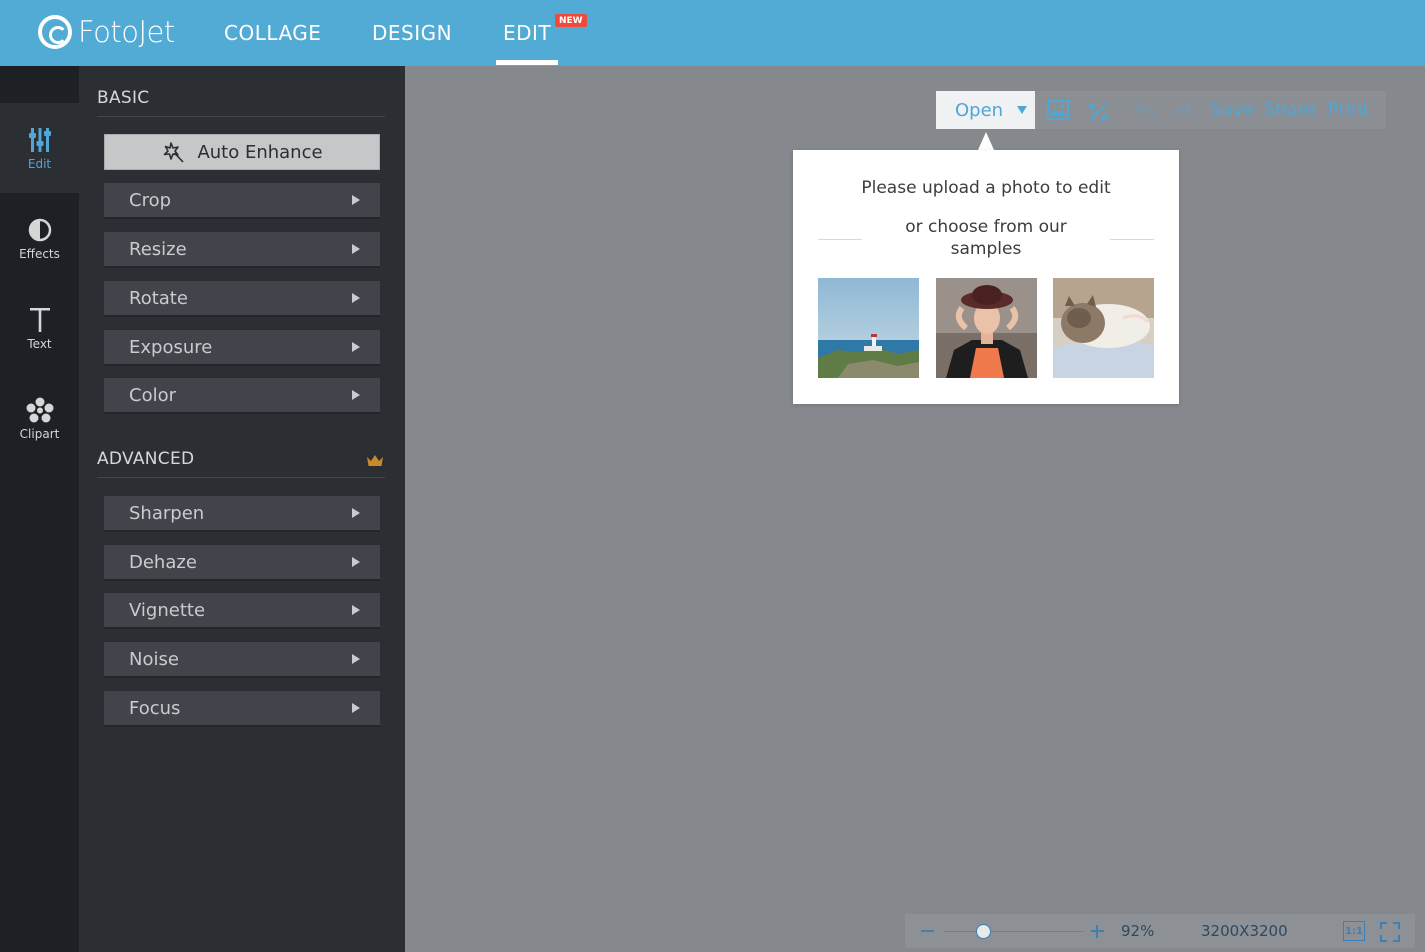 The height and width of the screenshot is (952, 1425). Describe the element at coordinates (55, 32) in the screenshot. I see `logo-mark-icon` at that location.